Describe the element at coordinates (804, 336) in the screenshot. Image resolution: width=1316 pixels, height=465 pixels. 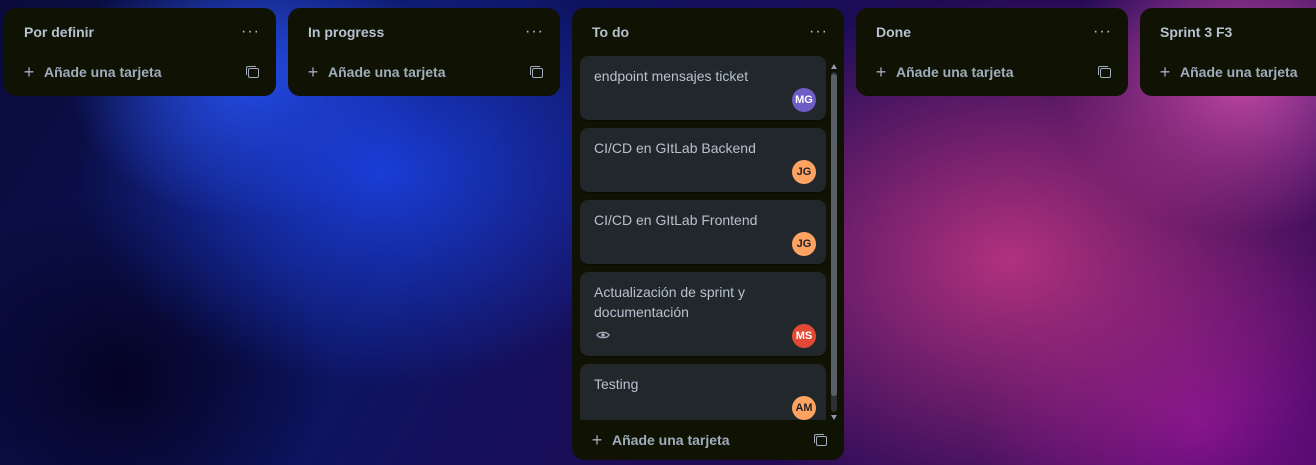
I see `avatar: MS` at that location.